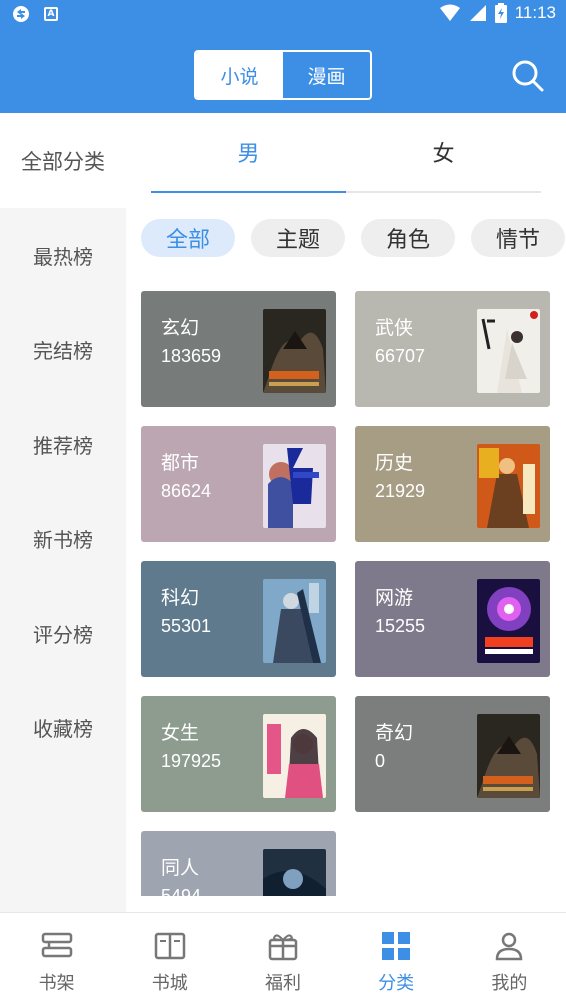 This screenshot has height=1006, width=566. I want to click on status-bar: A 11:13, so click(283, 15).